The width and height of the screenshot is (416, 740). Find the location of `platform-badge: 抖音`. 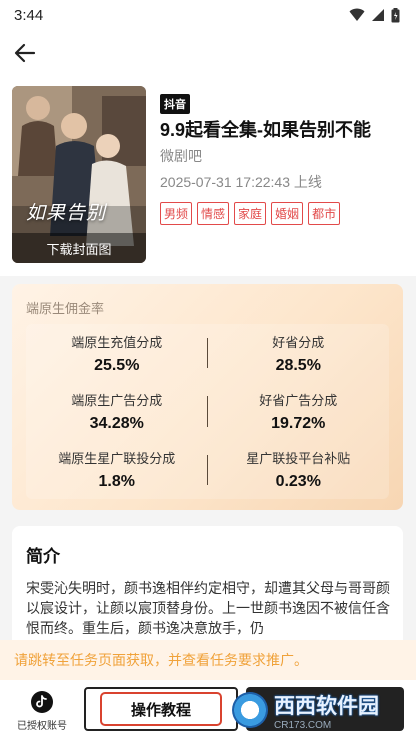

platform-badge: 抖音 is located at coordinates (175, 104).